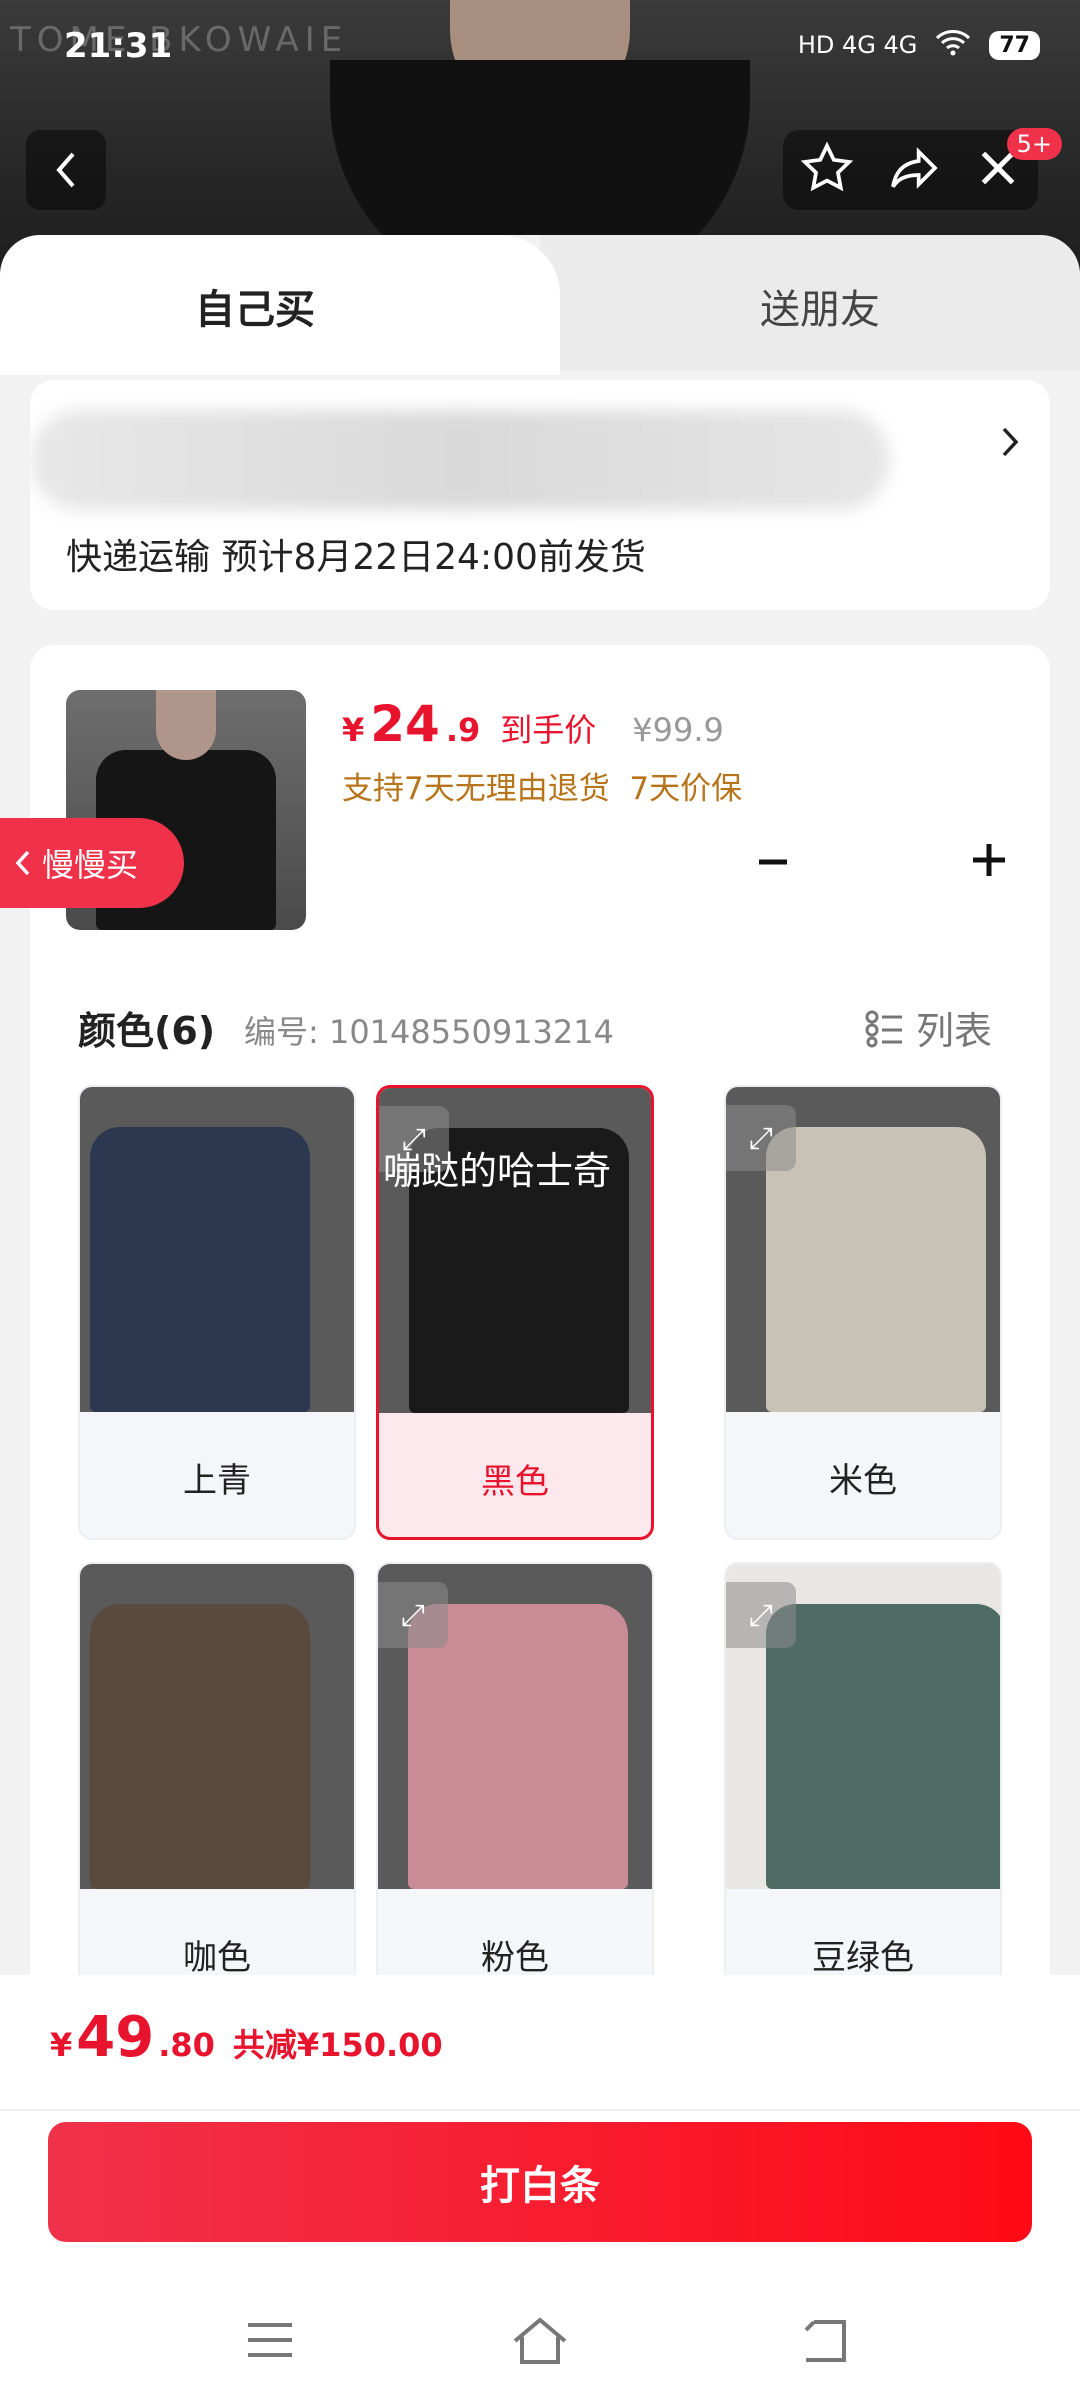  What do you see at coordinates (548, 730) in the screenshot?
I see `final-price-tag: 到手价` at bounding box center [548, 730].